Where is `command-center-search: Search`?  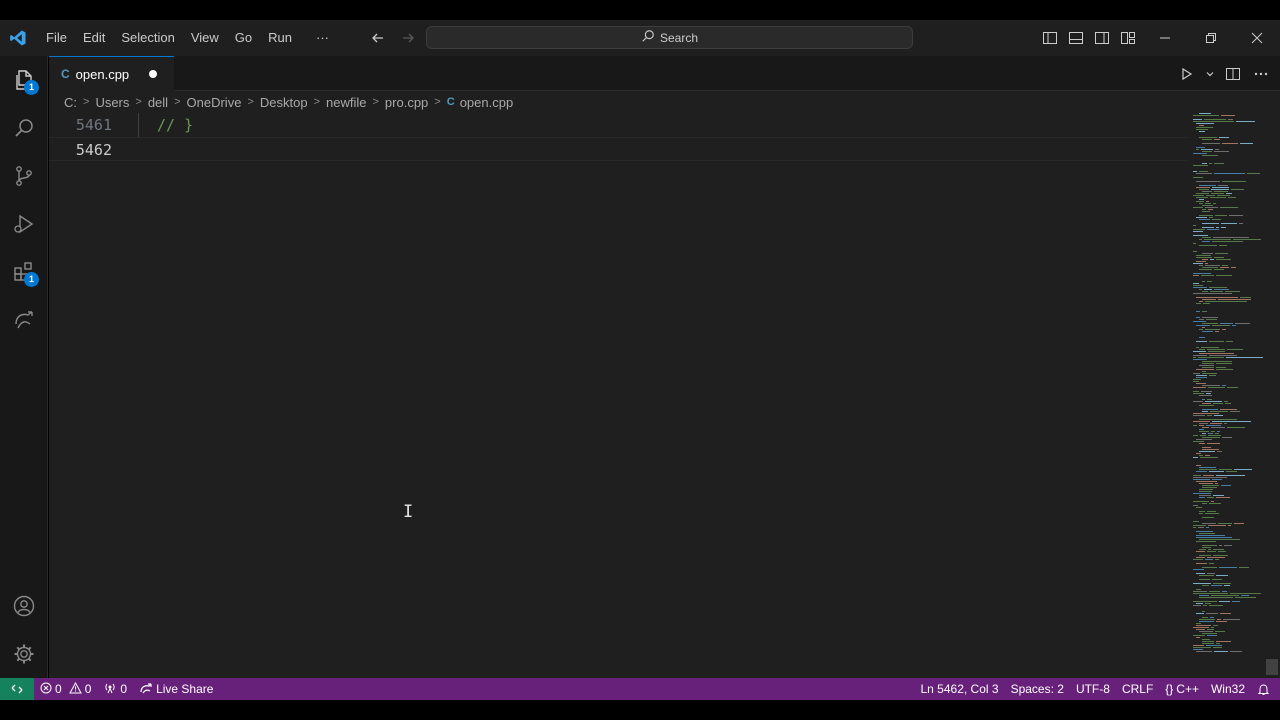
command-center-search: Search is located at coordinates (669, 37).